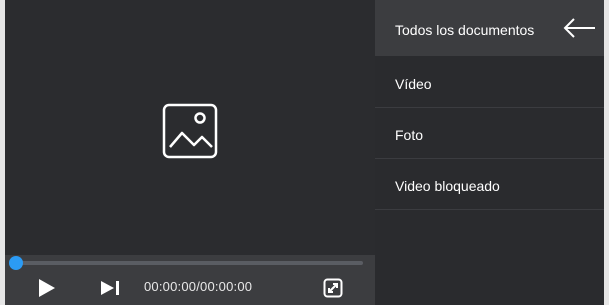 The height and width of the screenshot is (305, 609). What do you see at coordinates (198, 286) in the screenshot?
I see `time-display: 00:00:00/00:00:00` at bounding box center [198, 286].